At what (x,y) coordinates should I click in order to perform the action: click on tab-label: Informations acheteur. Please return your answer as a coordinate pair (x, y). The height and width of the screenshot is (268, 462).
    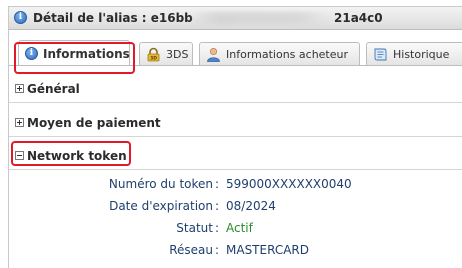
    Looking at the image, I should click on (287, 54).